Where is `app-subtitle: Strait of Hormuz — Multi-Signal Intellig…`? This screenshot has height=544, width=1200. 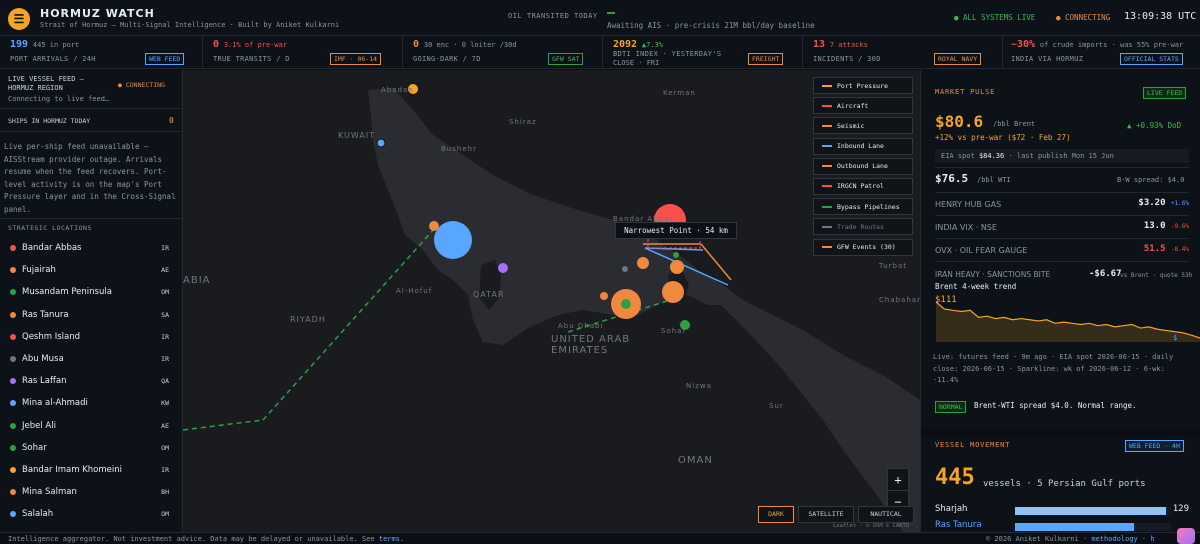 app-subtitle: Strait of Hormuz — Multi-Signal Intellig… is located at coordinates (190, 25).